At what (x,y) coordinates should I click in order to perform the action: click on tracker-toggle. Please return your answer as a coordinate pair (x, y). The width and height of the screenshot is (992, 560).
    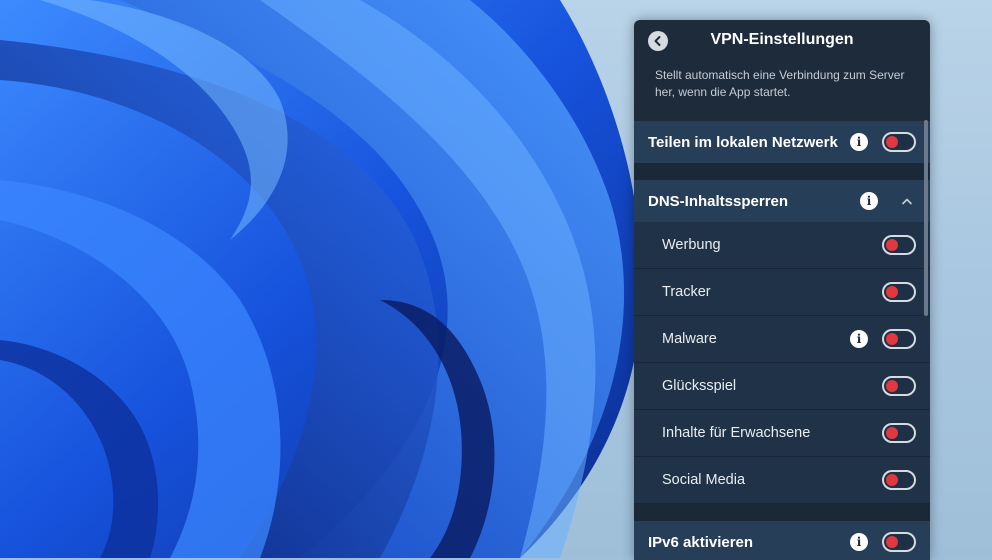
    Looking at the image, I should click on (899, 292).